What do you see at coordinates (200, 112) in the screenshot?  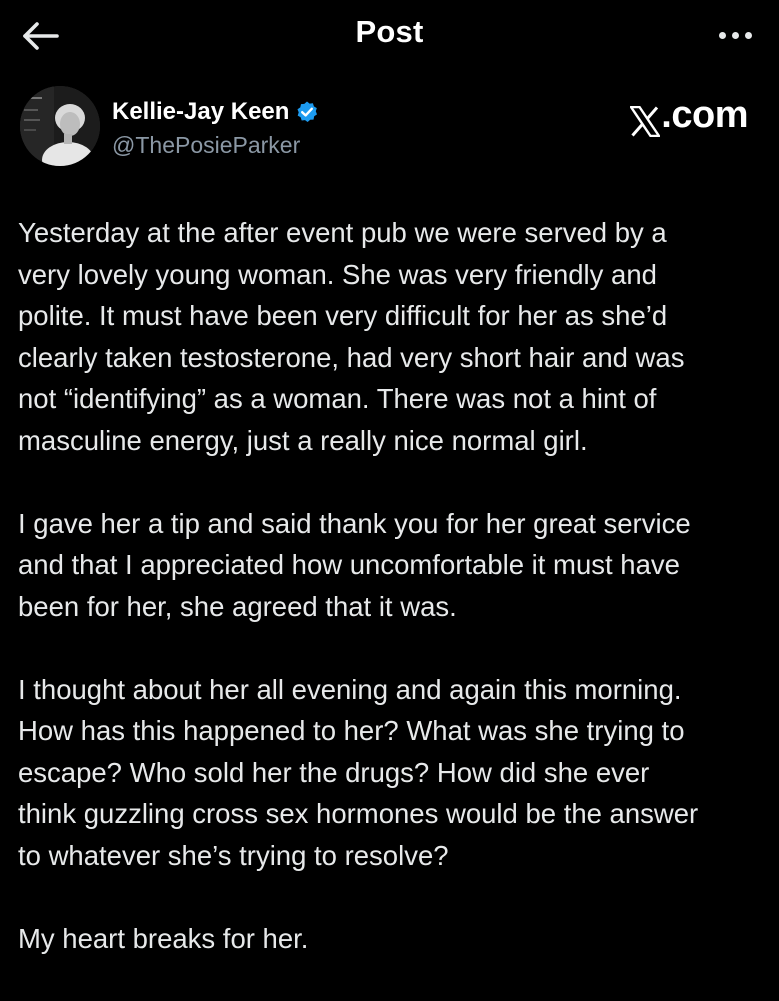 I see `author-name: Kellie-Jay Keen` at bounding box center [200, 112].